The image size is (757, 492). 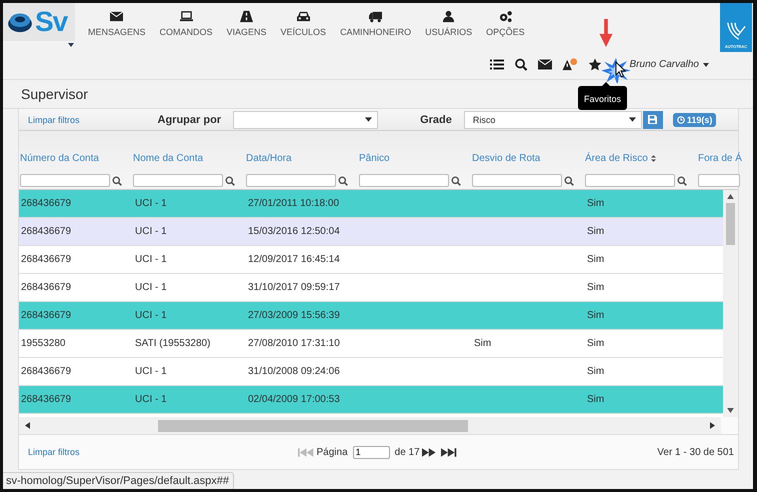 I want to click on table-cell-text: 02/04/2009 17:00:53, so click(x=294, y=399).